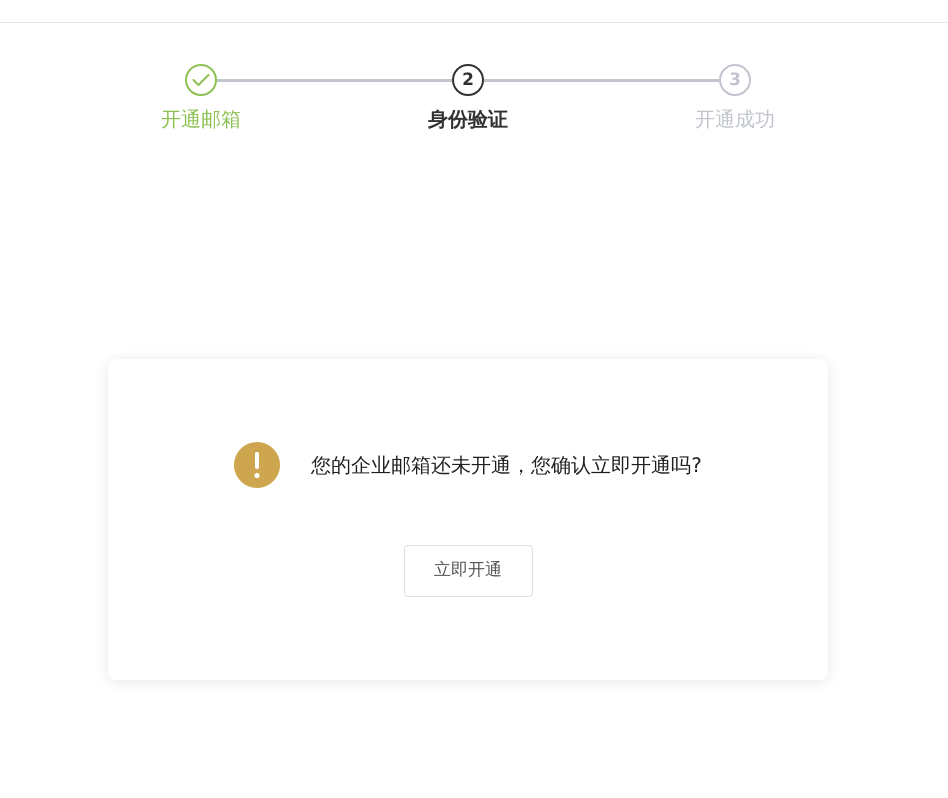 Image resolution: width=948 pixels, height=798 pixels. What do you see at coordinates (735, 119) in the screenshot?
I see `step-label: 开通成功` at bounding box center [735, 119].